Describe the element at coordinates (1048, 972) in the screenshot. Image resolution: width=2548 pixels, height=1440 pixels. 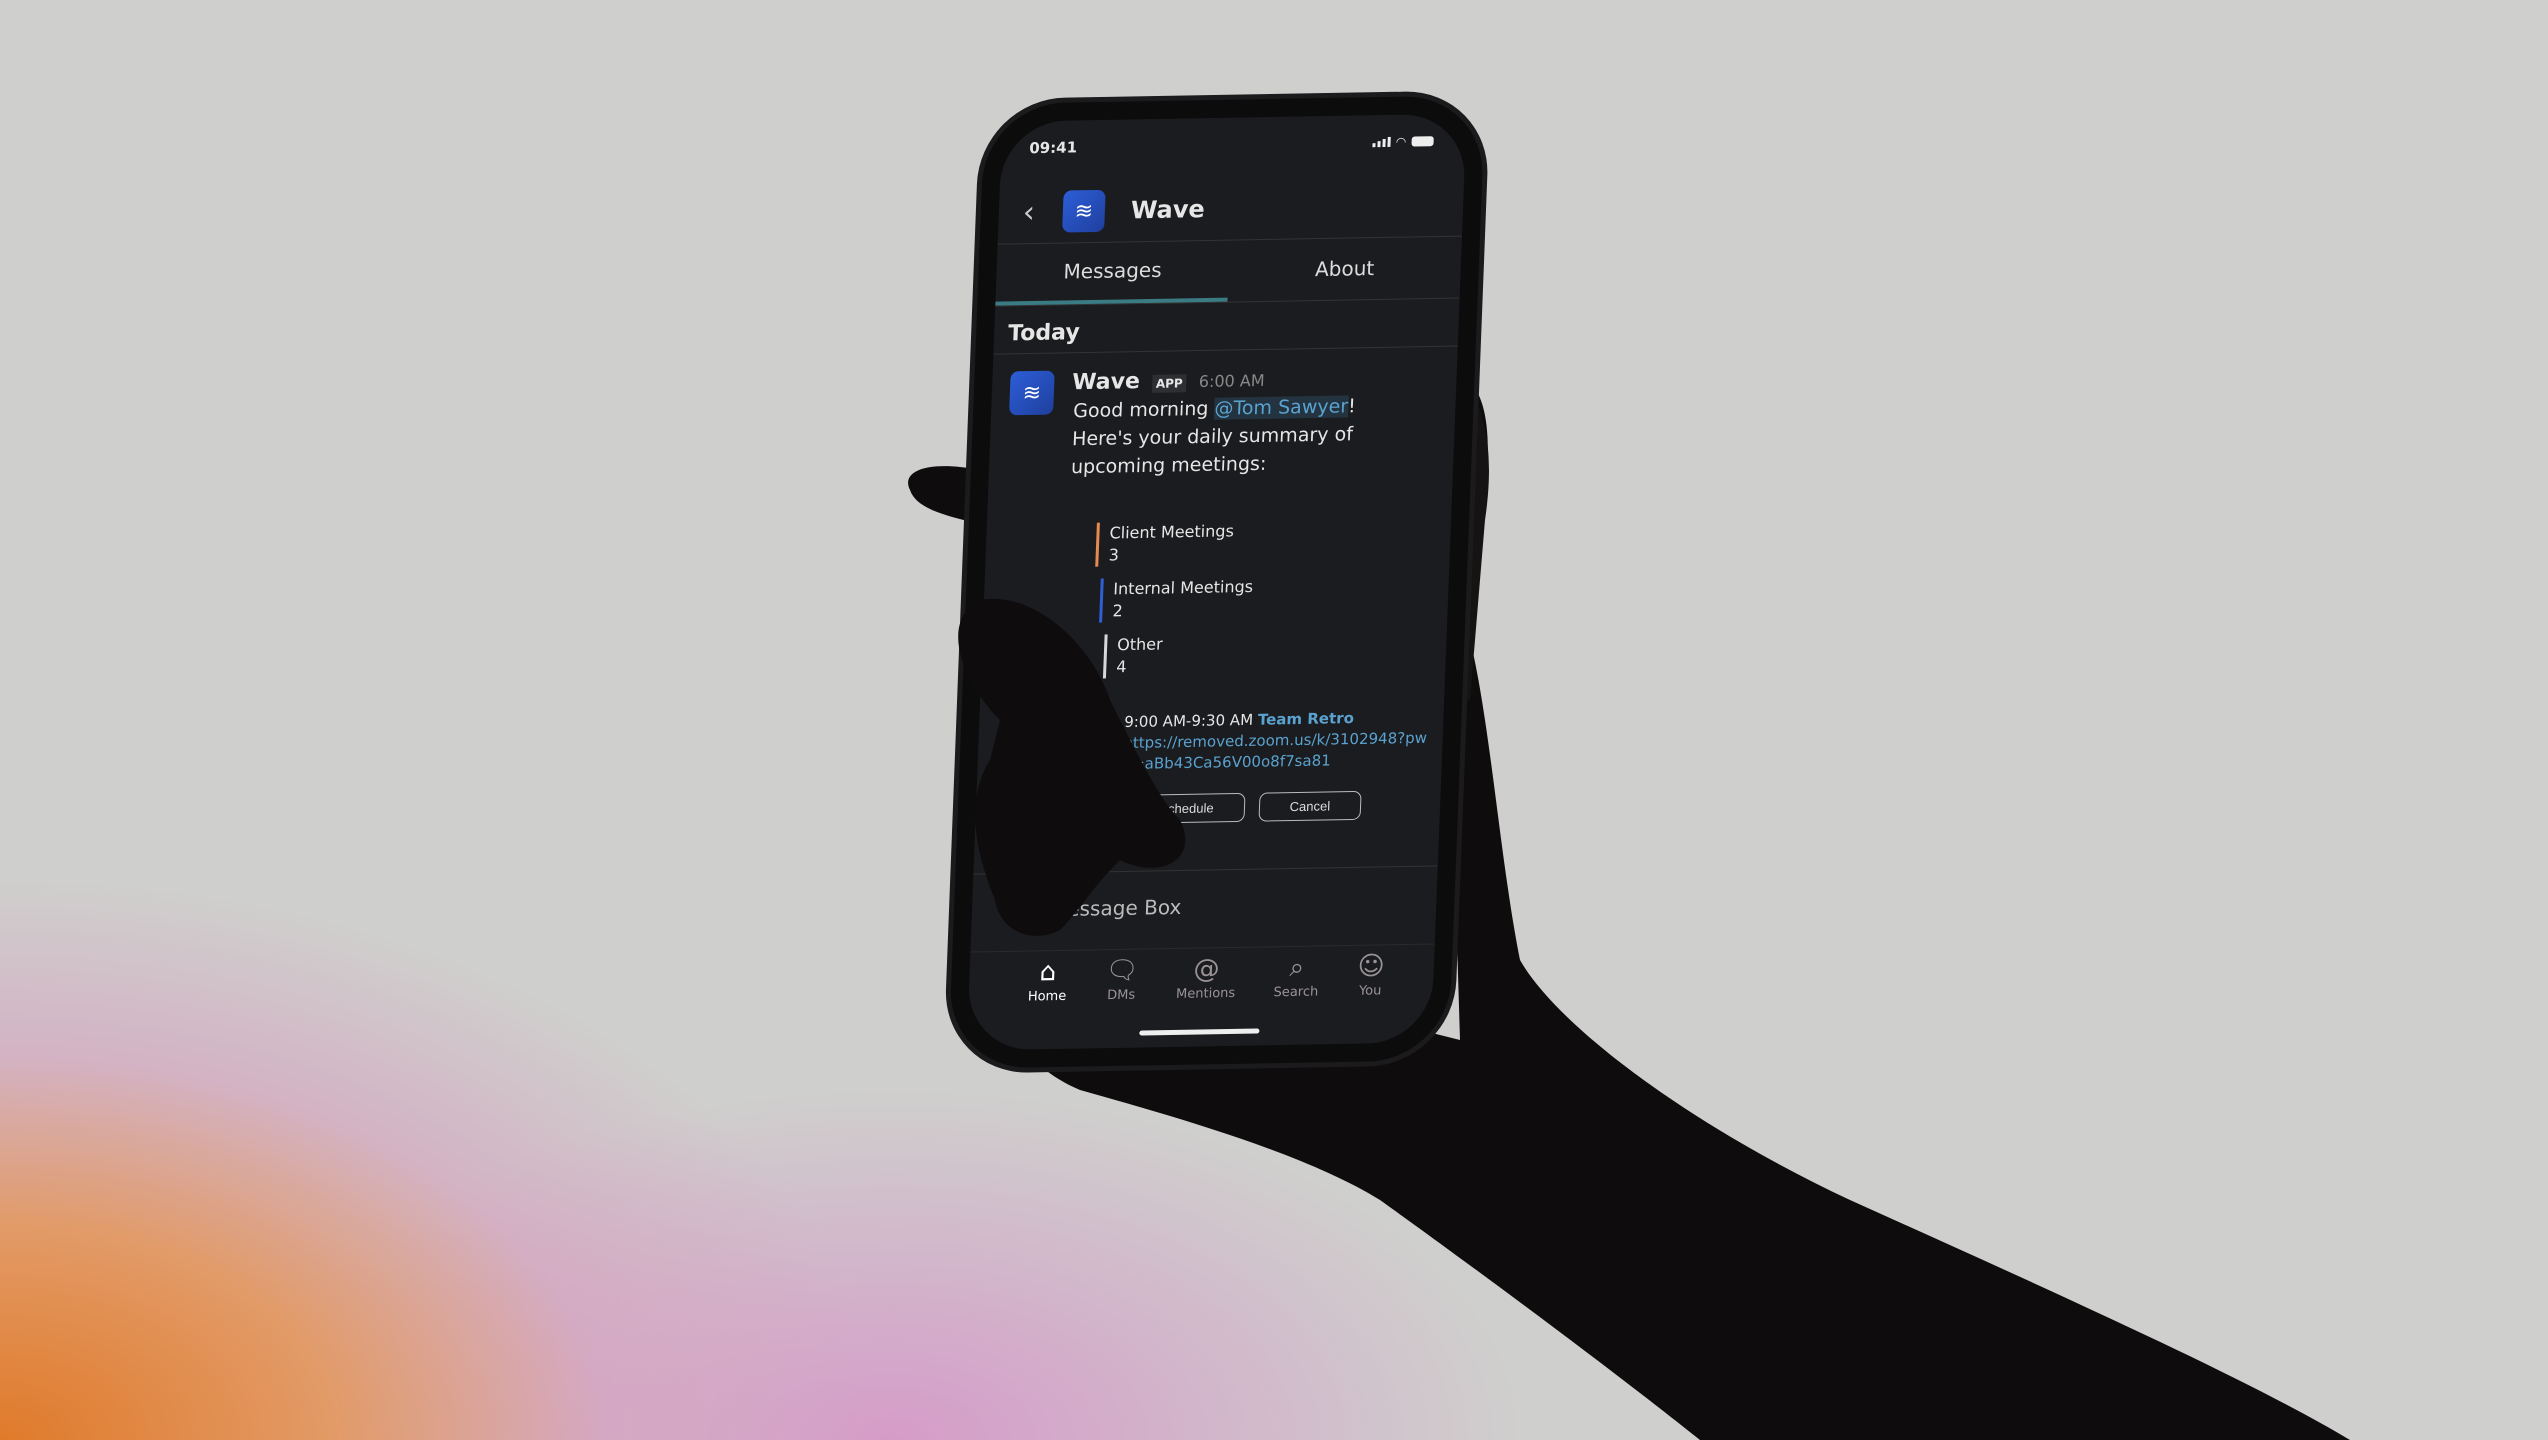
I see `home-icon: ⌂` at that location.